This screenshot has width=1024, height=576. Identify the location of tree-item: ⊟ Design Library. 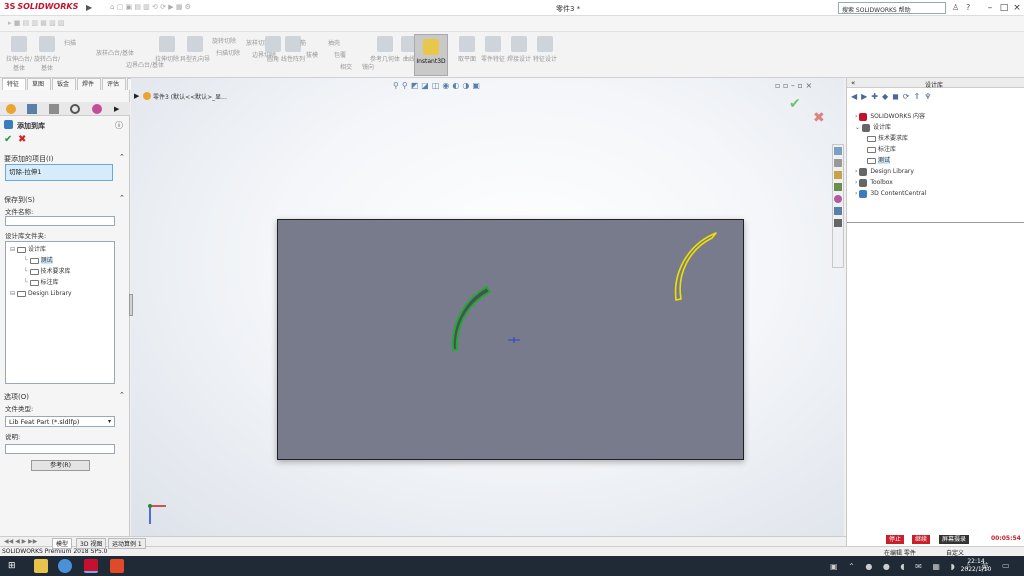
(62, 293).